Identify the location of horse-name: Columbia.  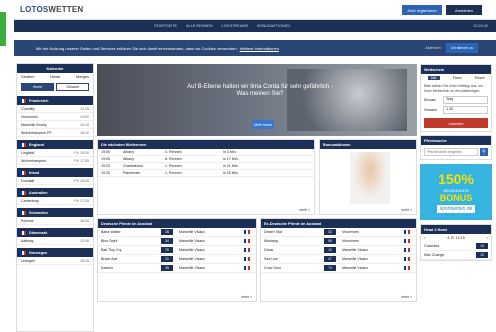
(432, 246).